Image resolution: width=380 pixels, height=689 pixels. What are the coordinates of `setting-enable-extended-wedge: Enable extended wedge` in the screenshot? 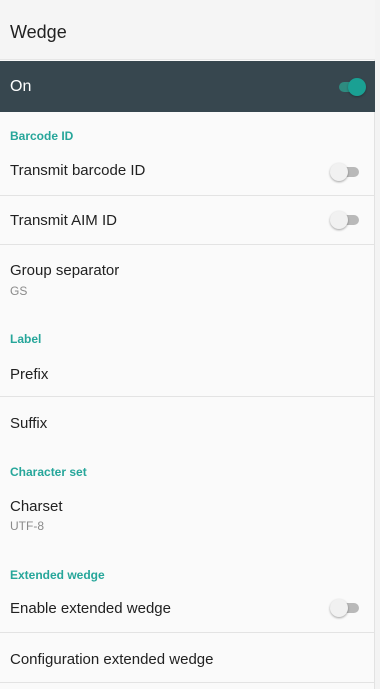 It's located at (187, 608).